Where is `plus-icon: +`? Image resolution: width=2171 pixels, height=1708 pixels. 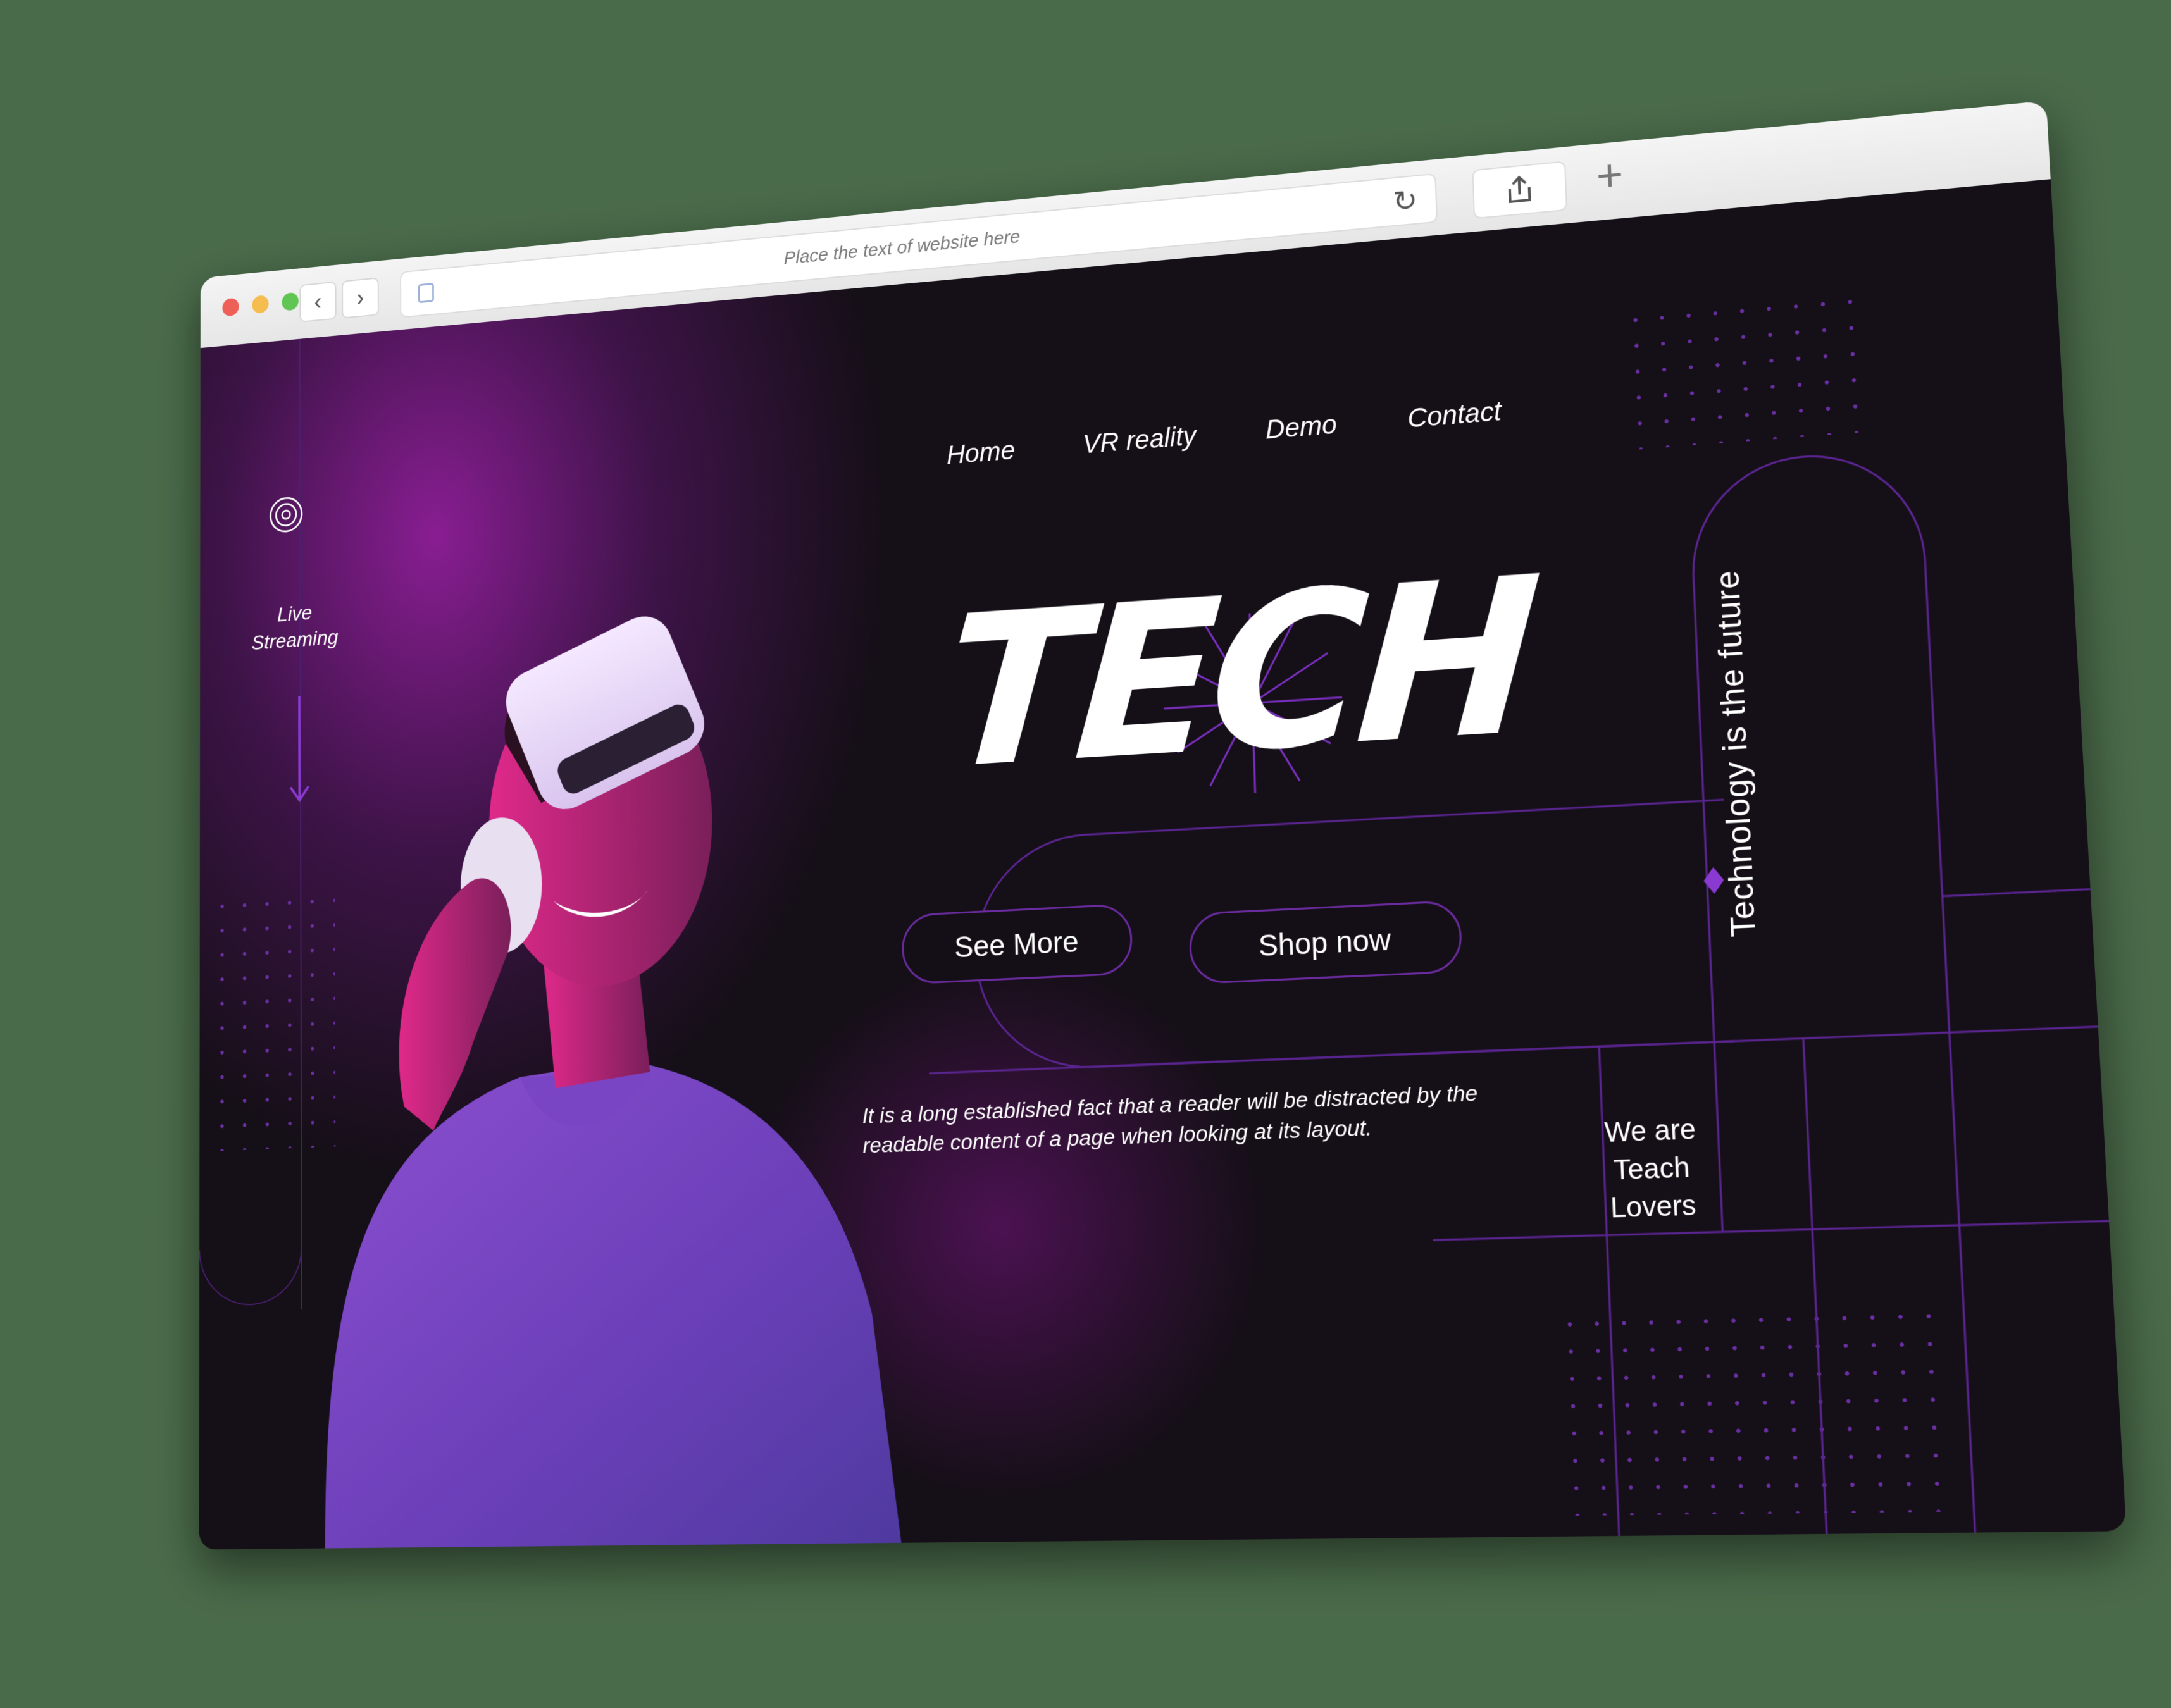
plus-icon: + is located at coordinates (1609, 175).